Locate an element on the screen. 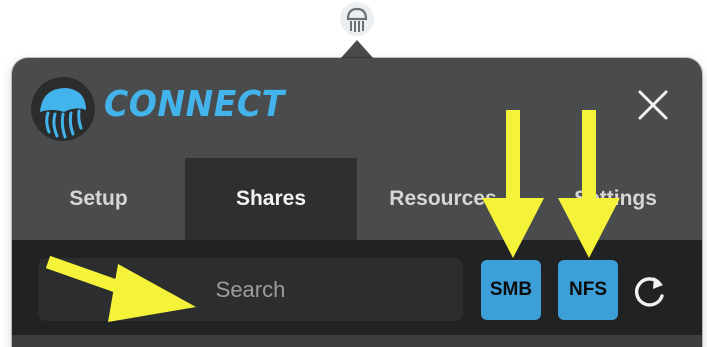 The image size is (707, 347). nfs-filter-button: NFS is located at coordinates (588, 290).